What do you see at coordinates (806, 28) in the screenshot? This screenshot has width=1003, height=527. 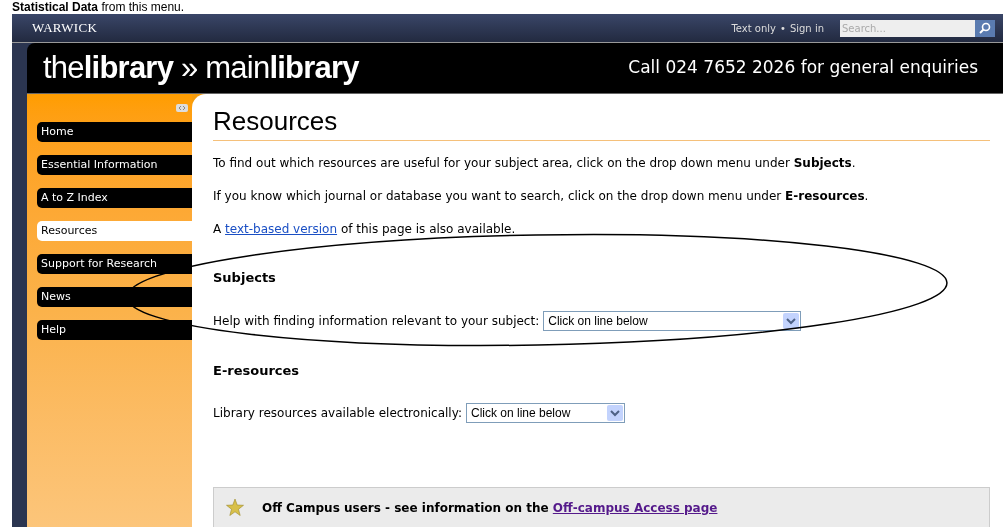 I see `header-link: Sign in` at bounding box center [806, 28].